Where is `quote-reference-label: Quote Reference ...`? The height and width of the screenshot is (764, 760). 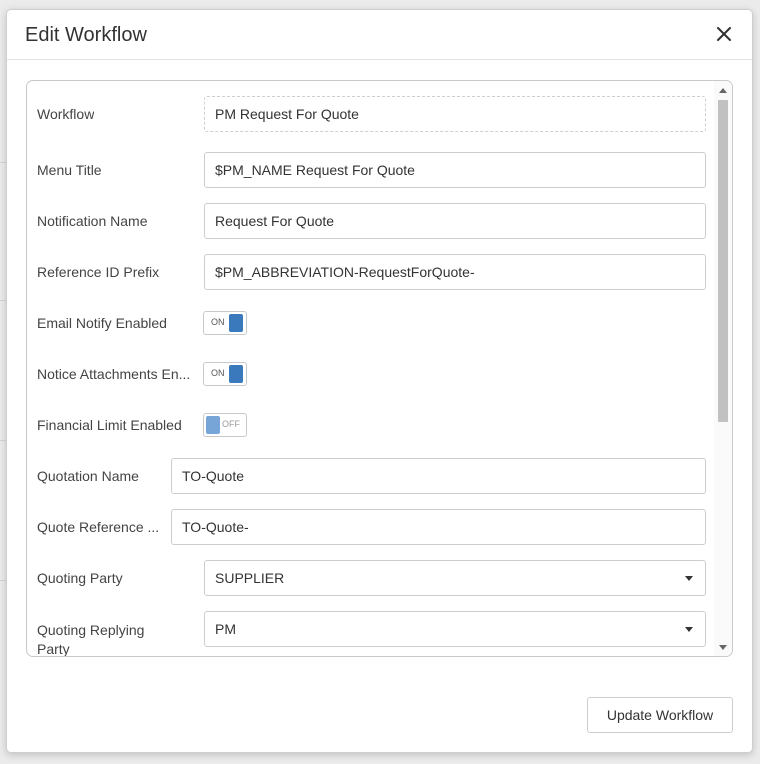
quote-reference-label: Quote Reference ... is located at coordinates (98, 527).